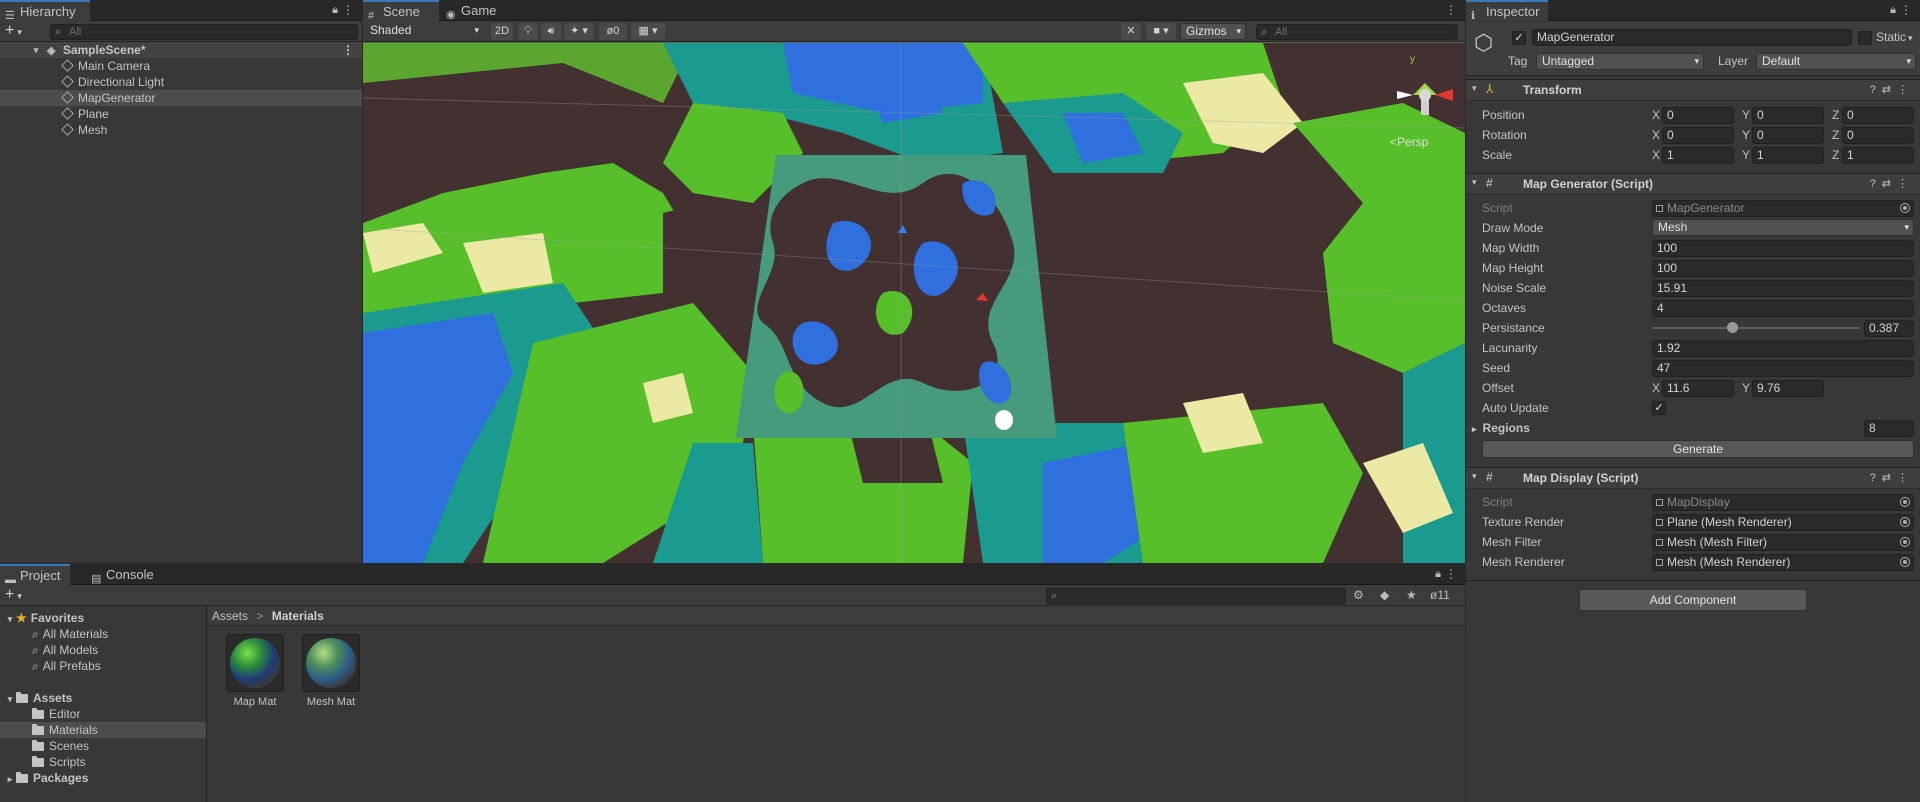  I want to click on scale-z-field: 1, so click(1878, 155).